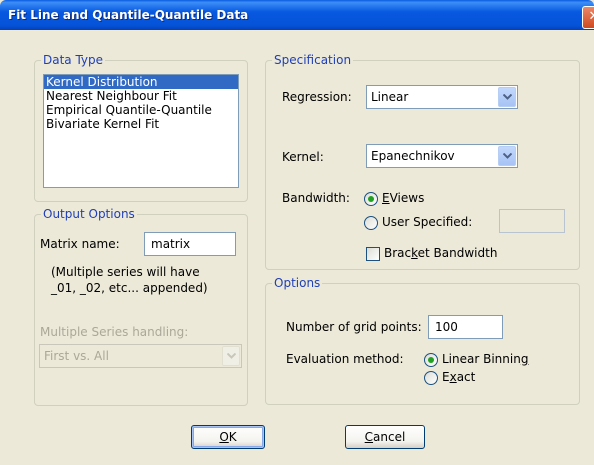  Describe the element at coordinates (317, 97) in the screenshot. I see `regression-label: Regression:` at that location.